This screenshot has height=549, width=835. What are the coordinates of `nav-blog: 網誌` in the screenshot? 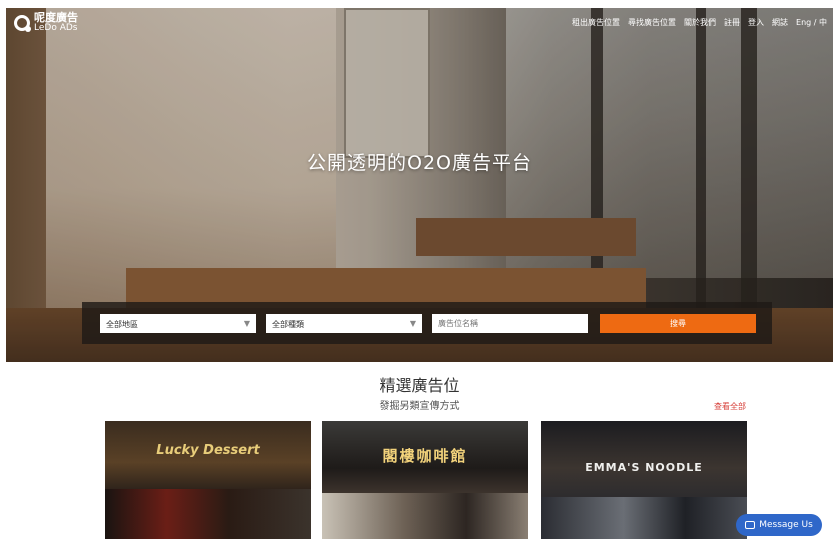 It's located at (780, 22).